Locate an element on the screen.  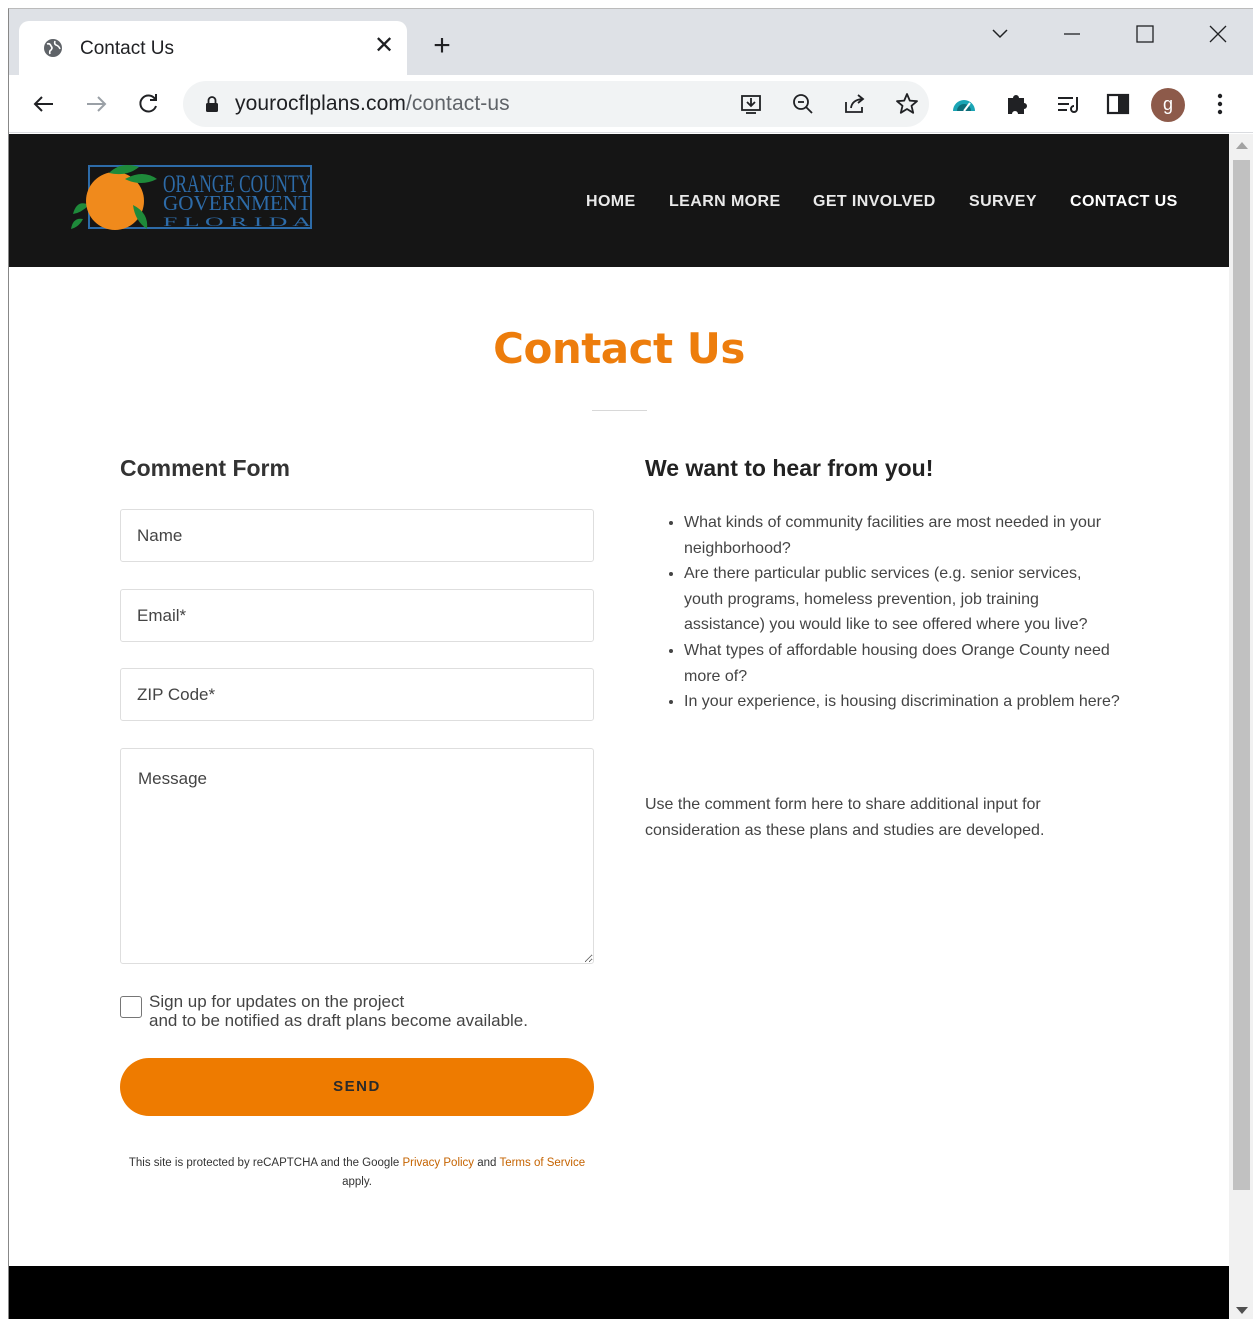
orange-county-logo: ORANGE COUNTY GOVERNMENT F L O R I D A is located at coordinates (194, 199).